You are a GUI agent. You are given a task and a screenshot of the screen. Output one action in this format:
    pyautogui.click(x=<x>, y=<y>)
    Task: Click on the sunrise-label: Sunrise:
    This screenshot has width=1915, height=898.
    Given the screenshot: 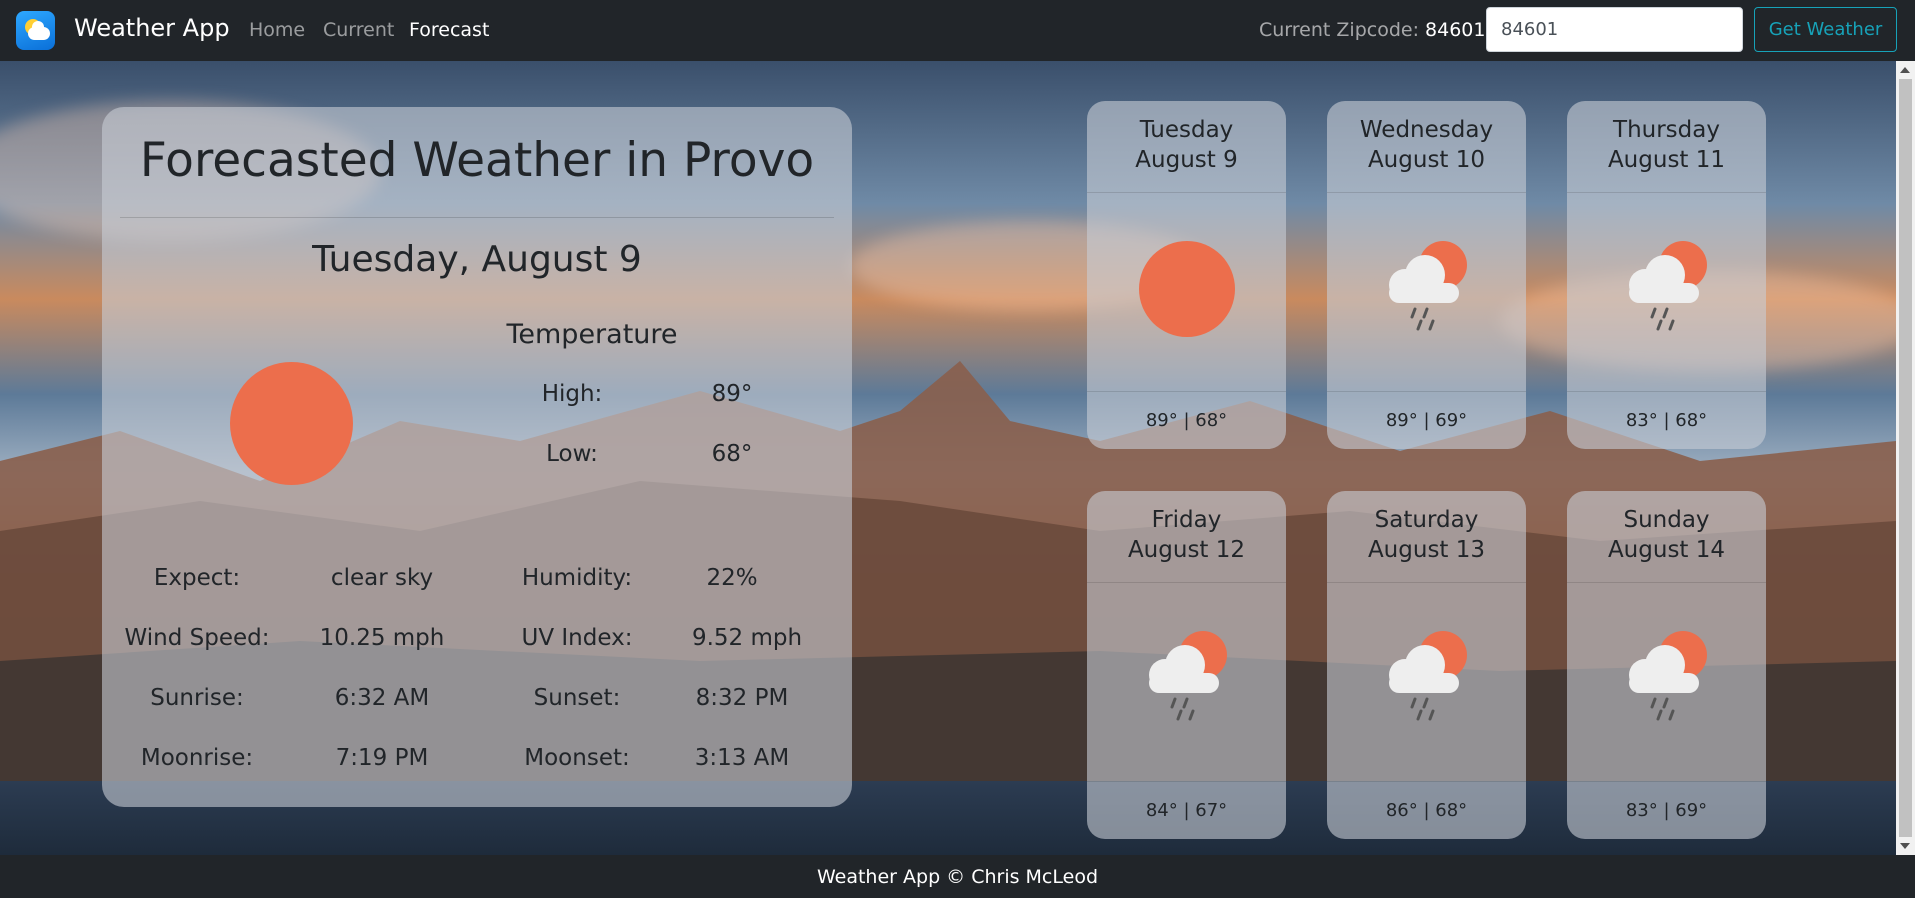 What is the action you would take?
    pyautogui.click(x=197, y=698)
    